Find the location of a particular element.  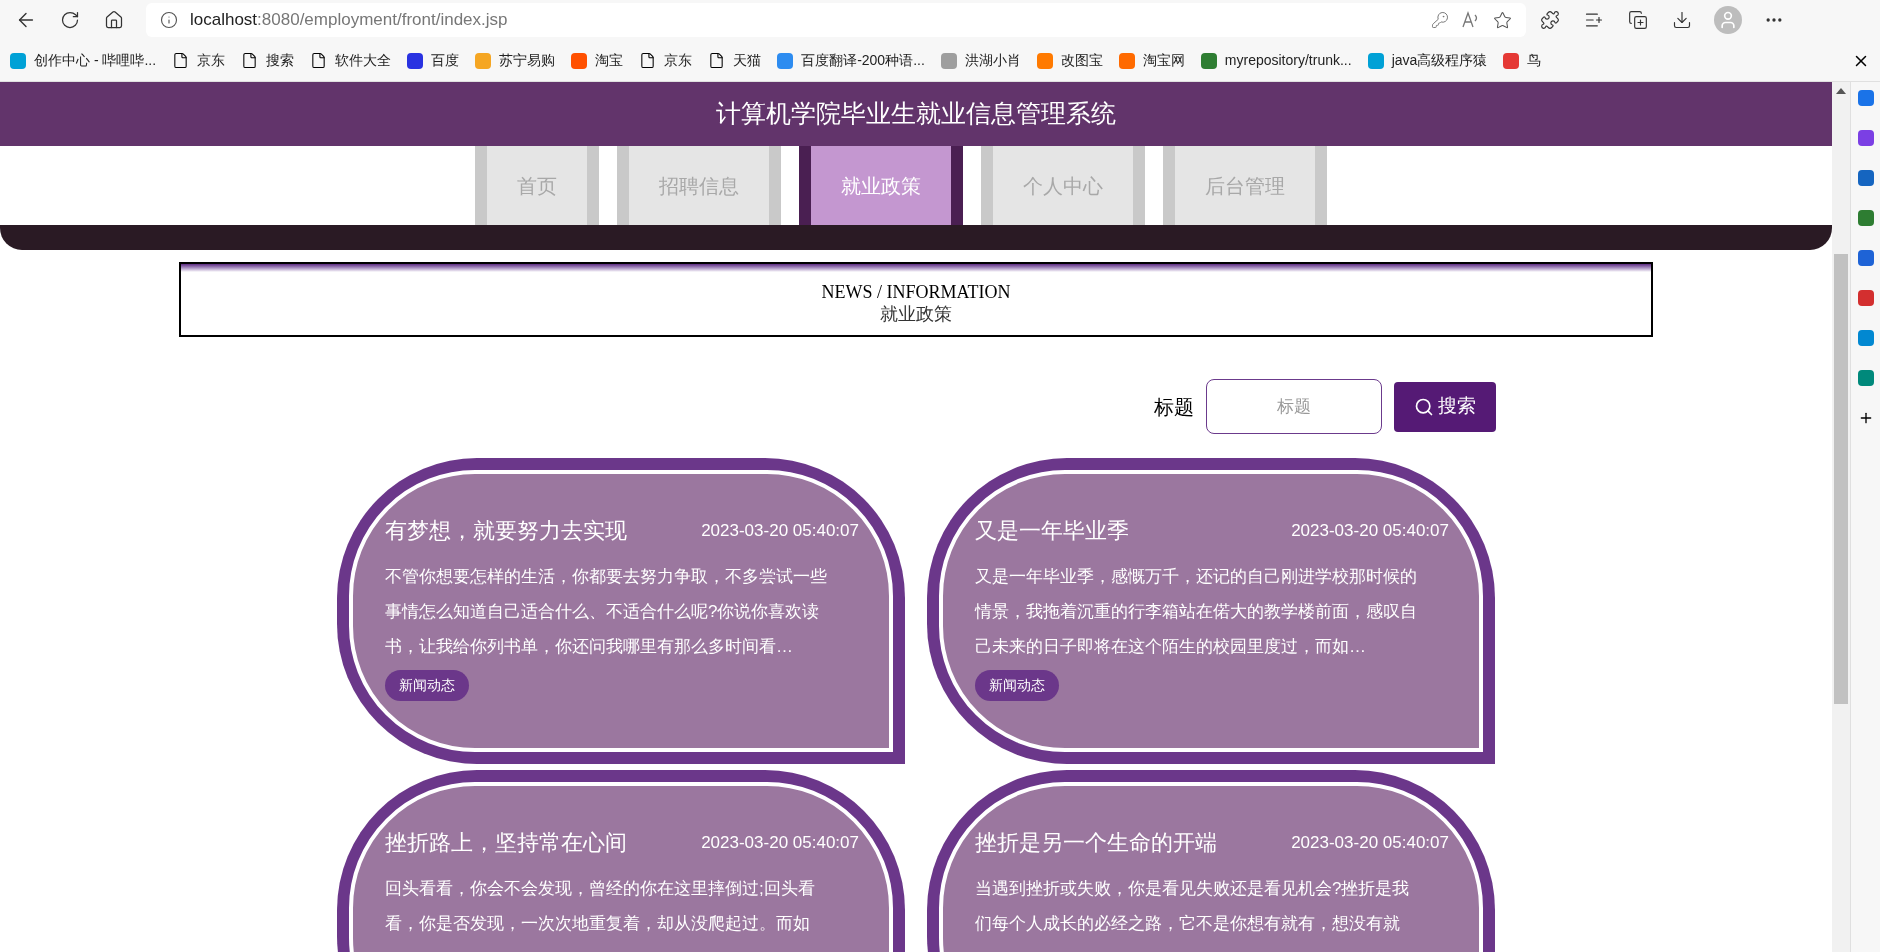

article-card: 又是一年毕业季 2023-03-20 05:40:07 又是一年毕业季，感慨万千，还记的自己刚进学校那时候的情景，我拖着沉重的行李箱站在偌大的教学楼前面，感叹自己未来的日子即将在这个陌生的校园里度过，而如… 新闻动态 is located at coordinates (1211, 611).